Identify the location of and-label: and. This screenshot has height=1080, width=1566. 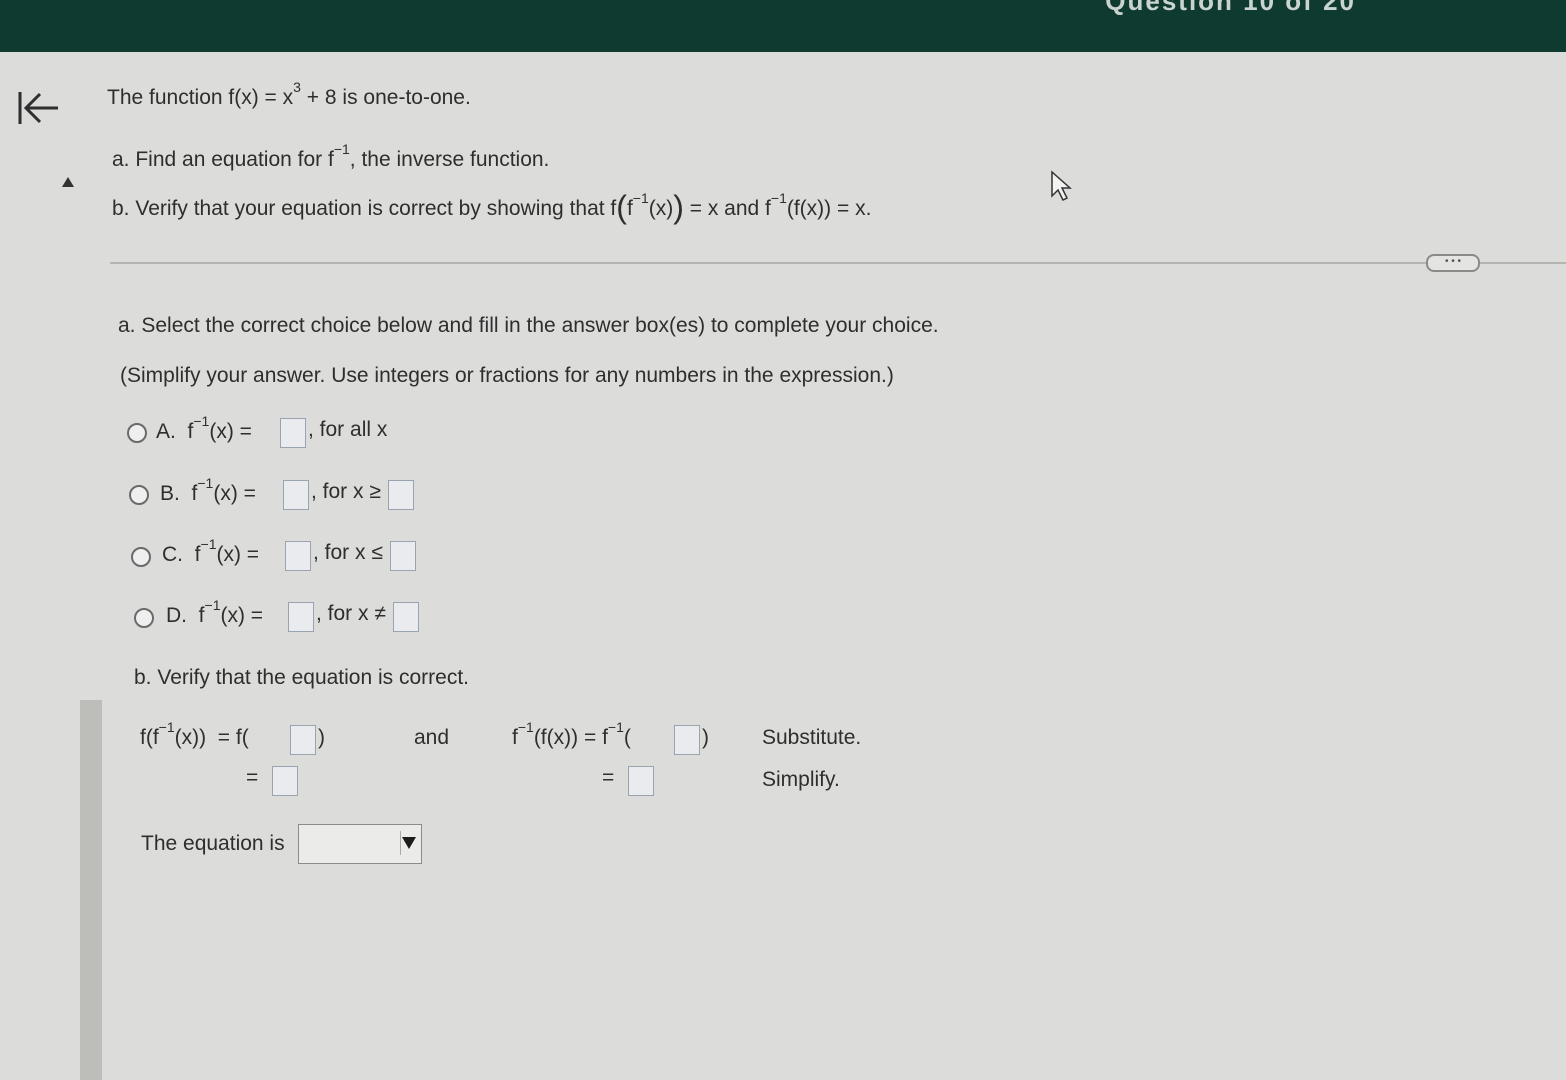
(432, 737).